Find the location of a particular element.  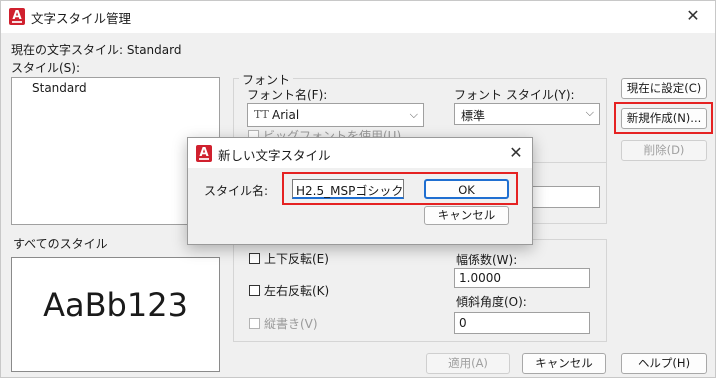

preview-box: AaBb123 is located at coordinates (115, 314).